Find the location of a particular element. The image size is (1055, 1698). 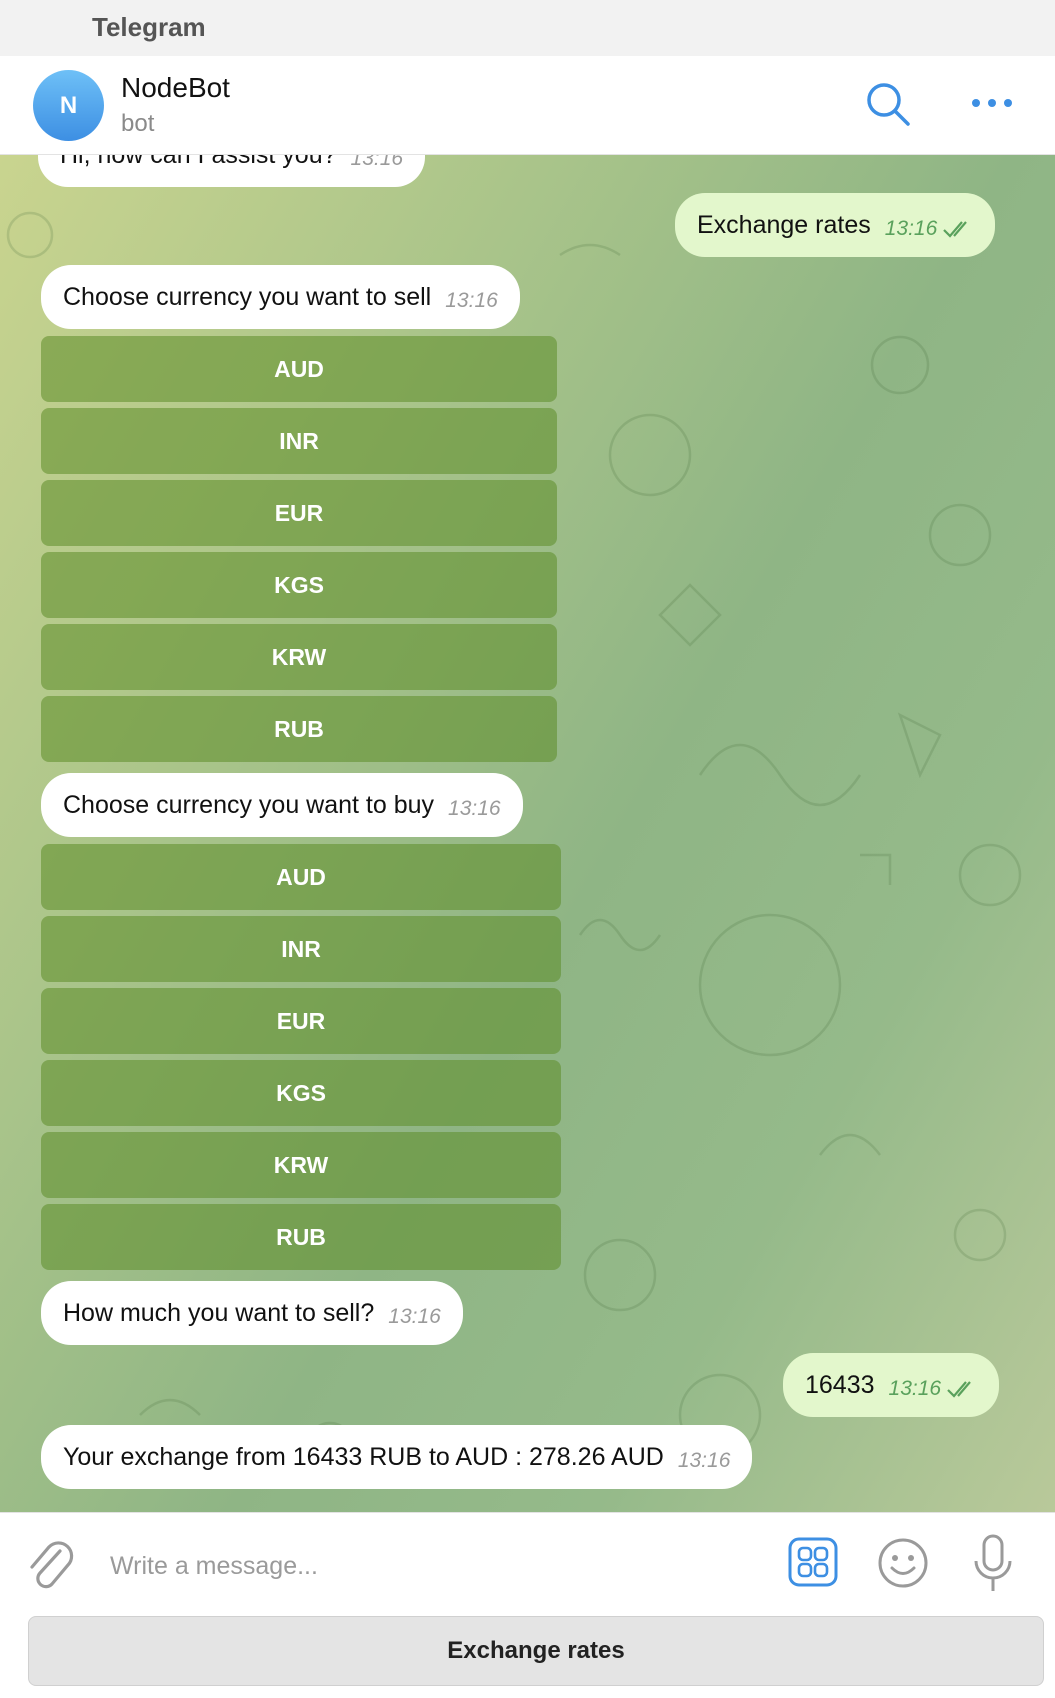

inline-button-sell-inr: INR is located at coordinates (299, 441).